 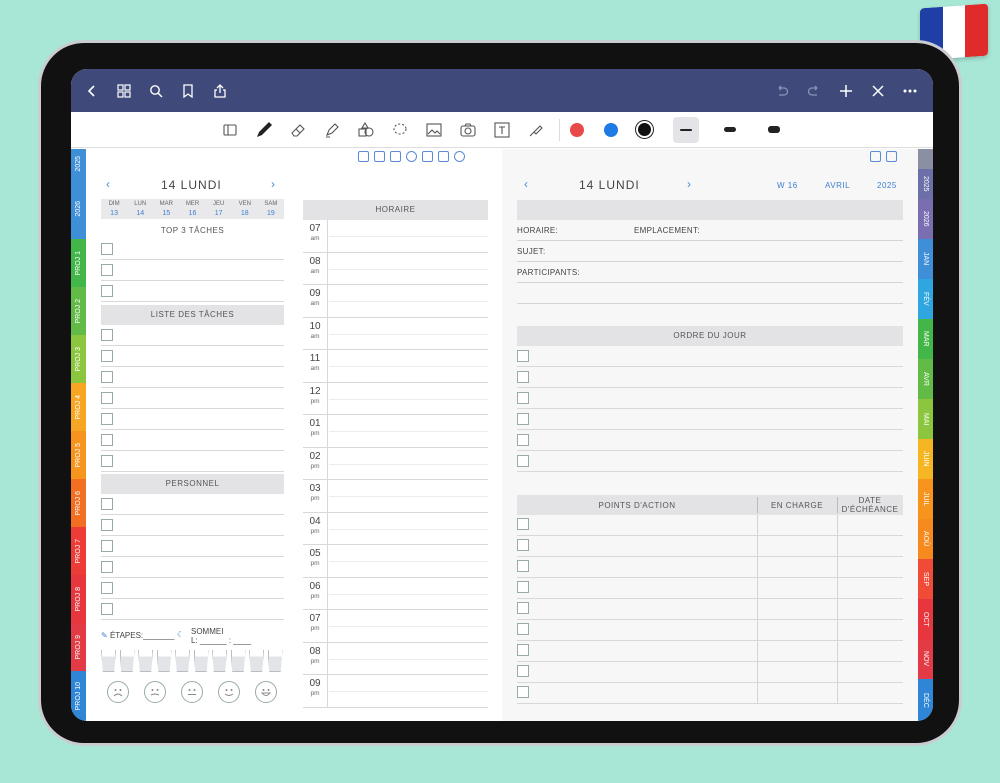 I want to click on week-day-sam: SAM 19, so click(x=271, y=209).